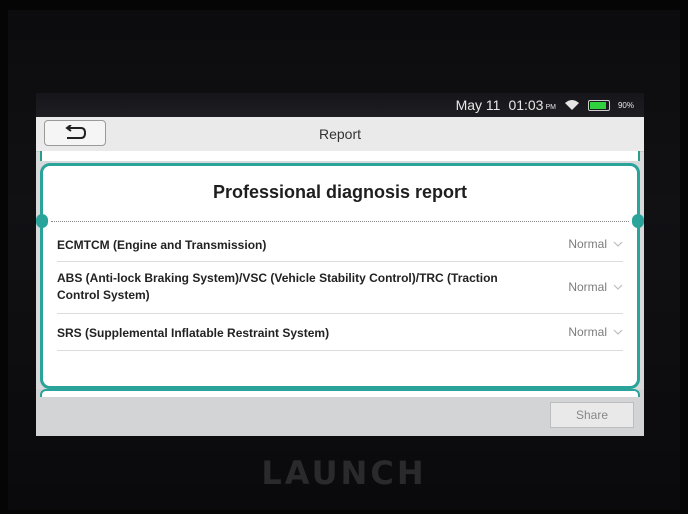  What do you see at coordinates (340, 192) in the screenshot?
I see `report-heading: Professional diagnosis report` at bounding box center [340, 192].